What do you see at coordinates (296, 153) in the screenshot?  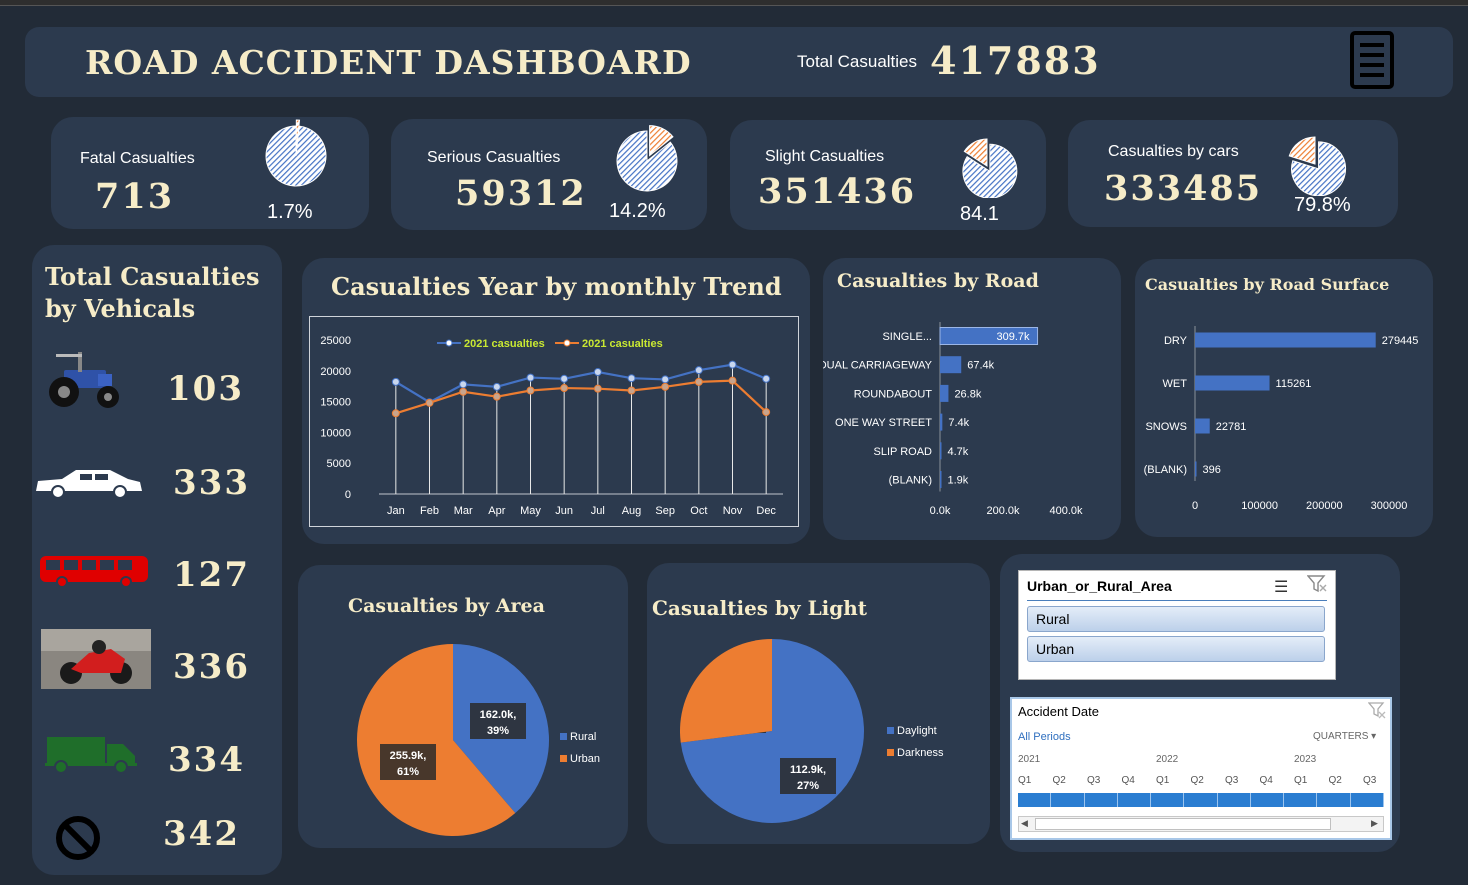 I see `kpi-pie-chart` at bounding box center [296, 153].